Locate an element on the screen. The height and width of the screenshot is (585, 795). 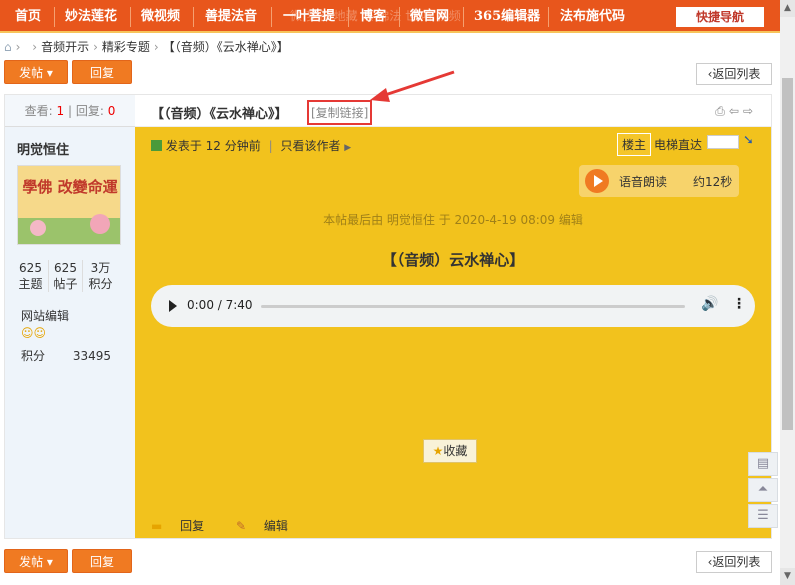
back-to-list-button-bottom: ‹返回列表 is located at coordinates (734, 562).